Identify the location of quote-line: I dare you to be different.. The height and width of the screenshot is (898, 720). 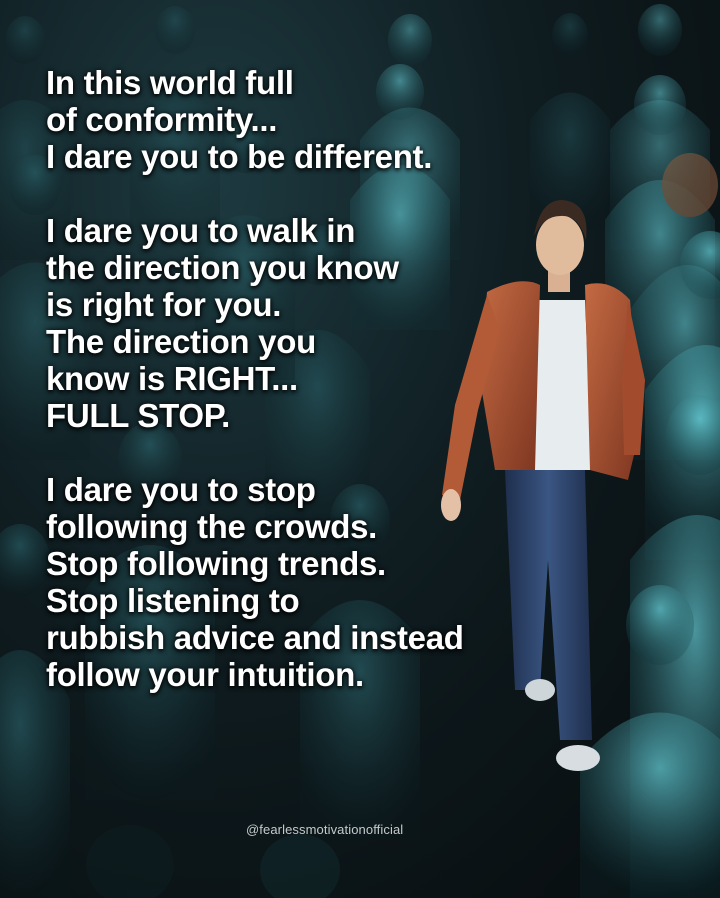
(239, 156).